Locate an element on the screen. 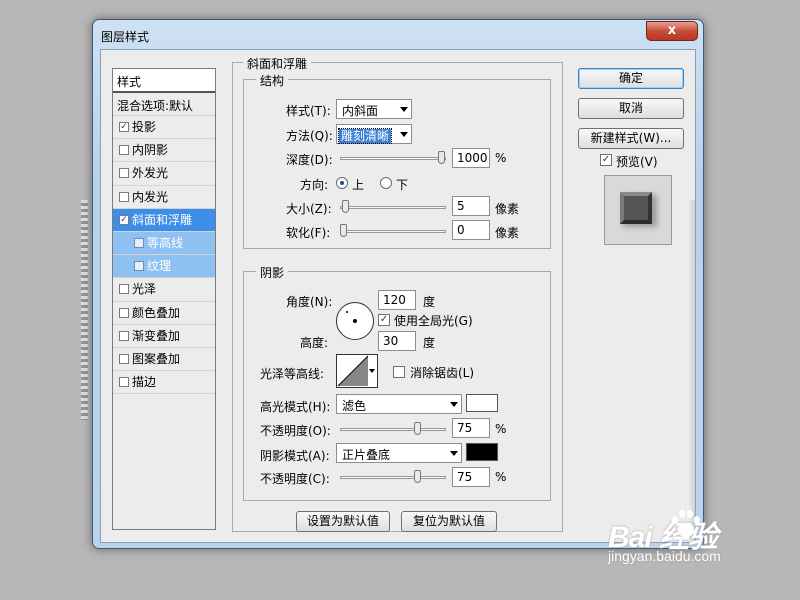  style-item: 外发光 is located at coordinates (164, 174).